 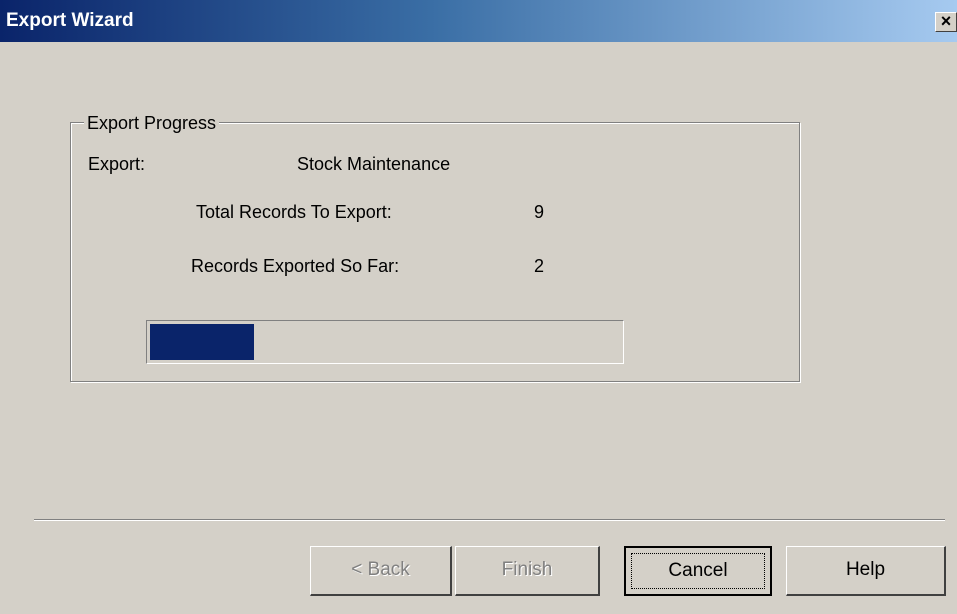 I want to click on cancel-button: Cancel, so click(x=698, y=571).